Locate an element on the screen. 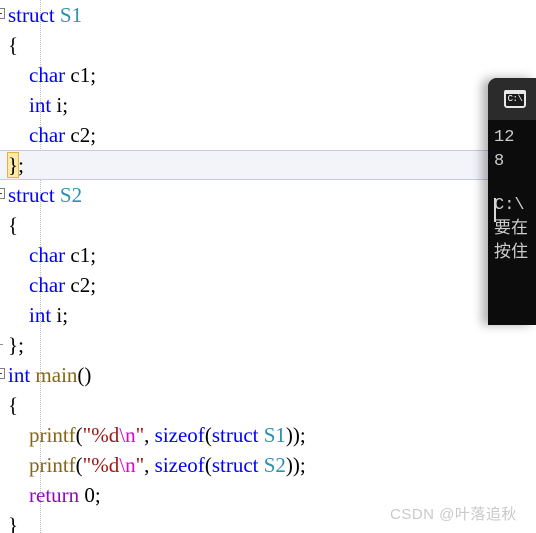  console-output: 12 8 C:\ 要在按住 is located at coordinates (512, 193).